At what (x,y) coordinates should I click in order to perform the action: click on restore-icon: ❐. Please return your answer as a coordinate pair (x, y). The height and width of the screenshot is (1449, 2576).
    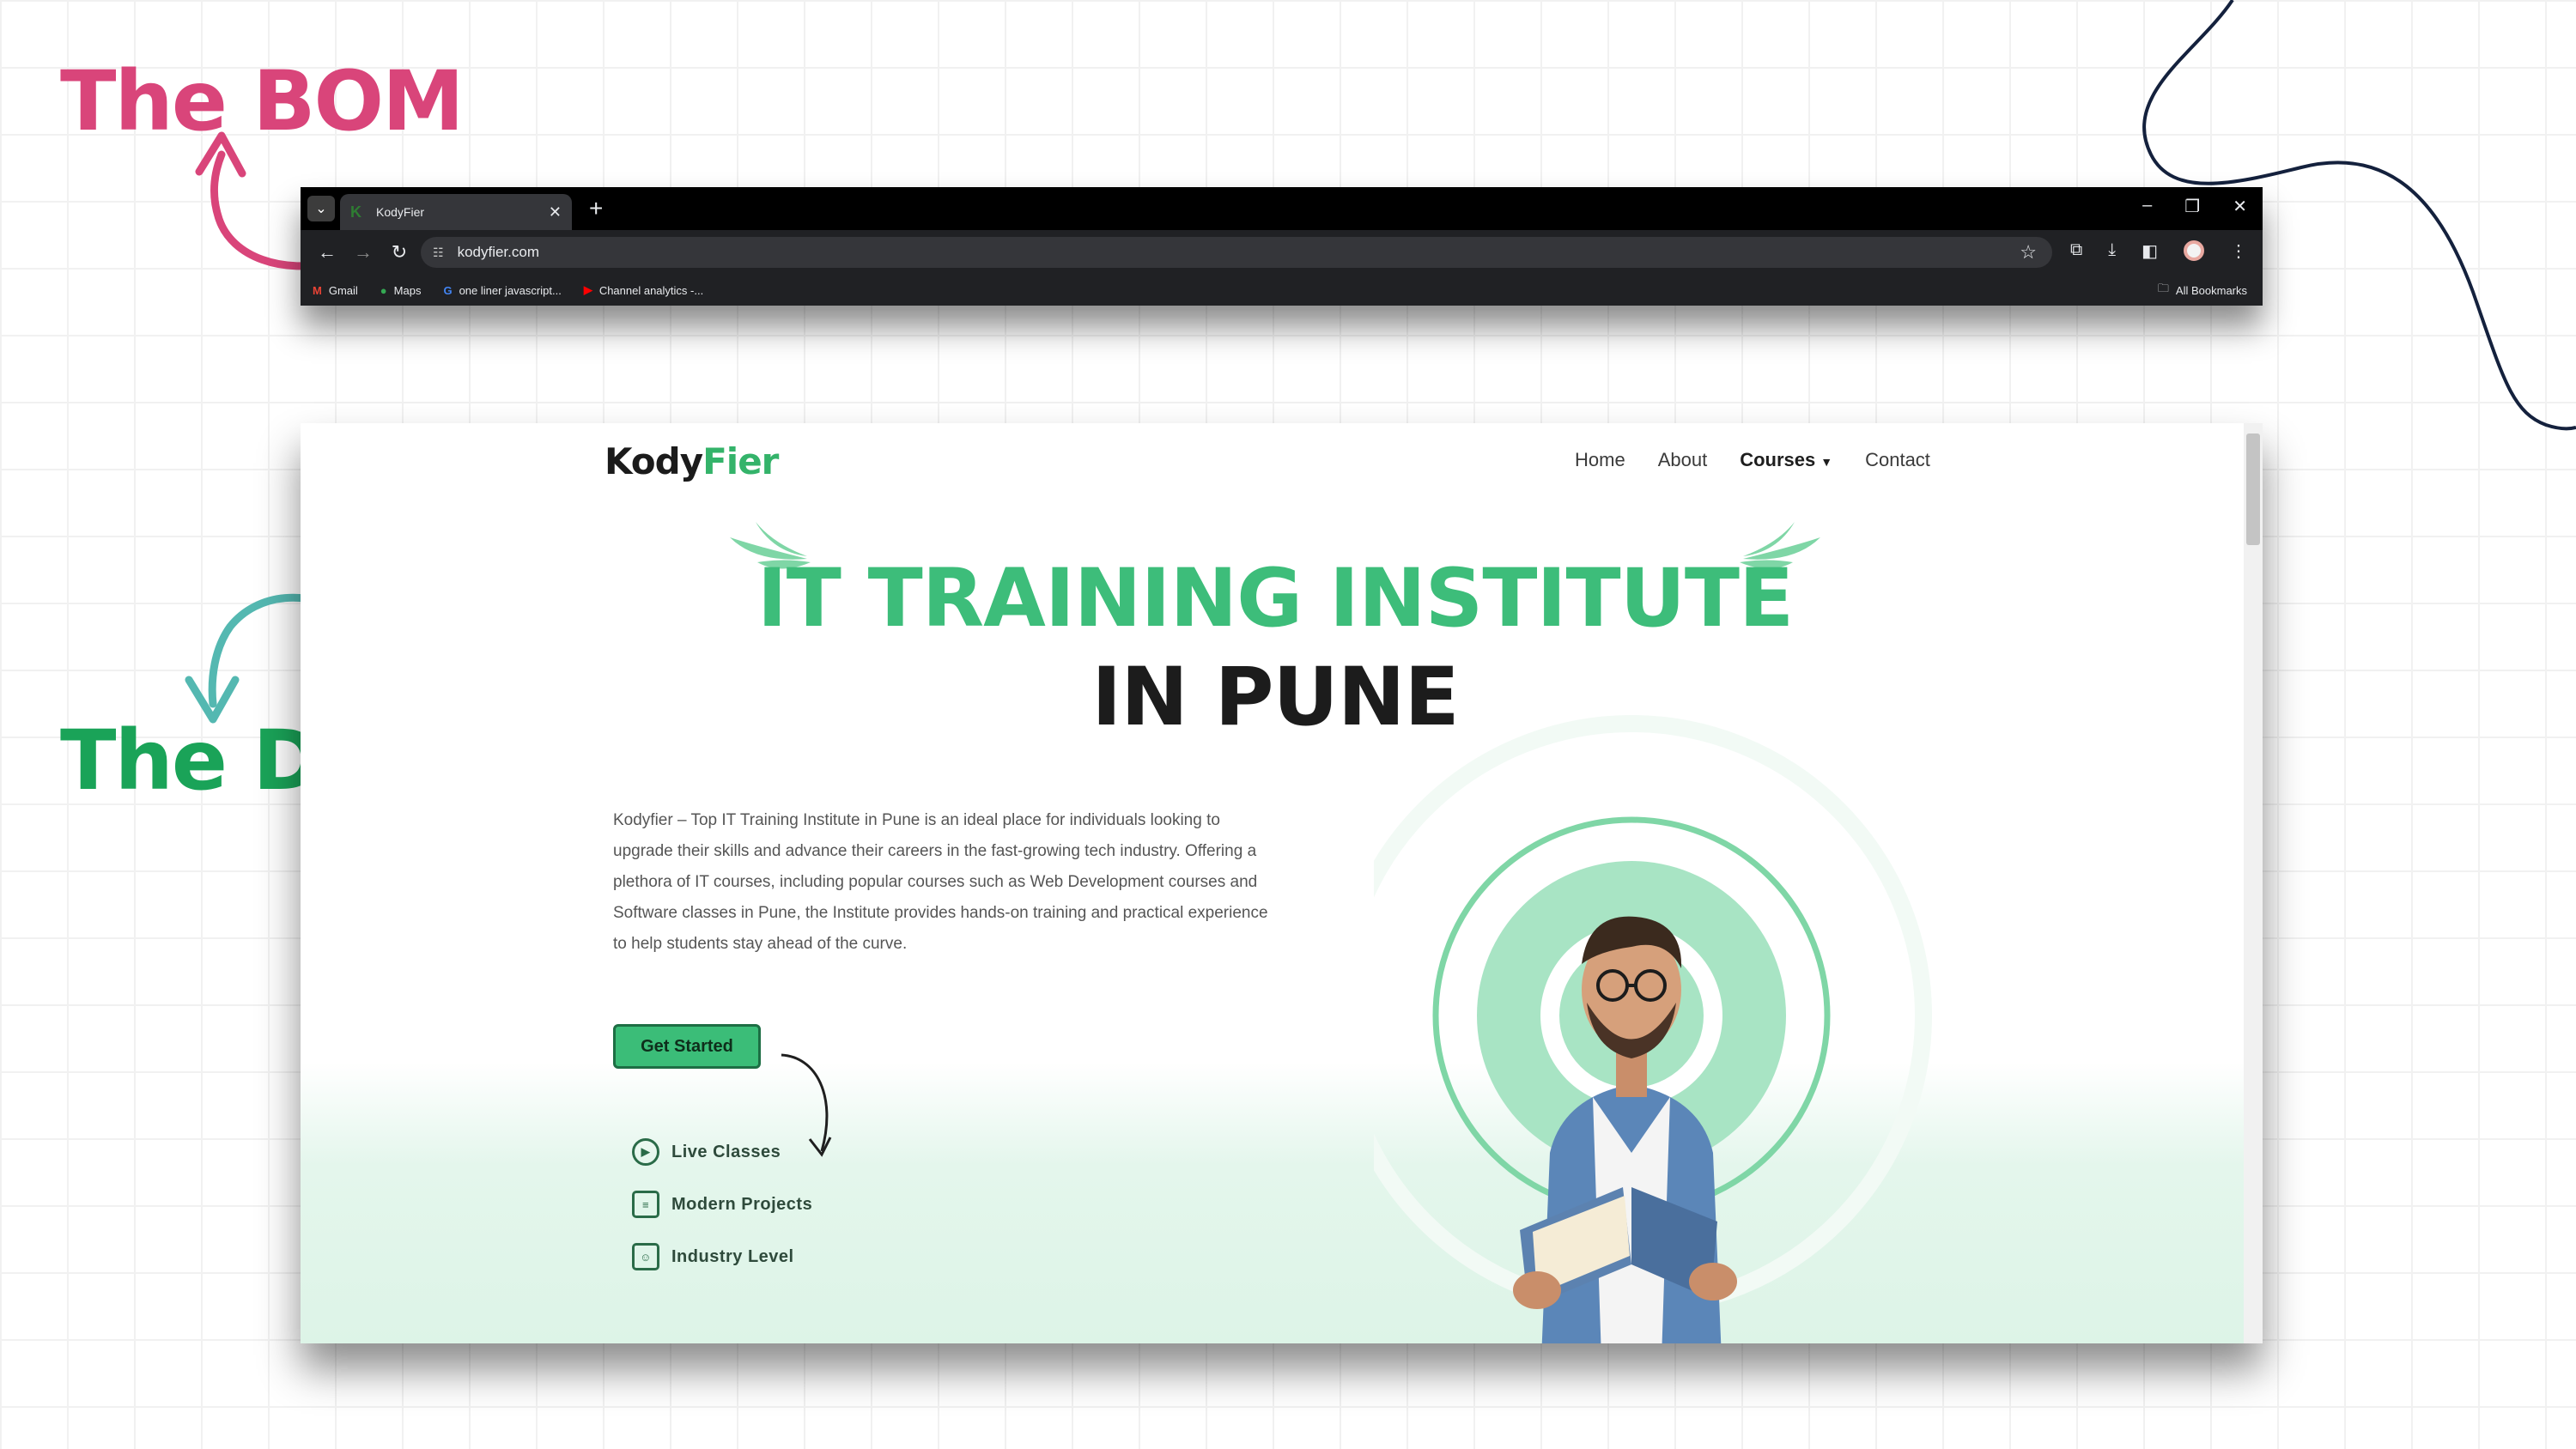
    Looking at the image, I should click on (2192, 206).